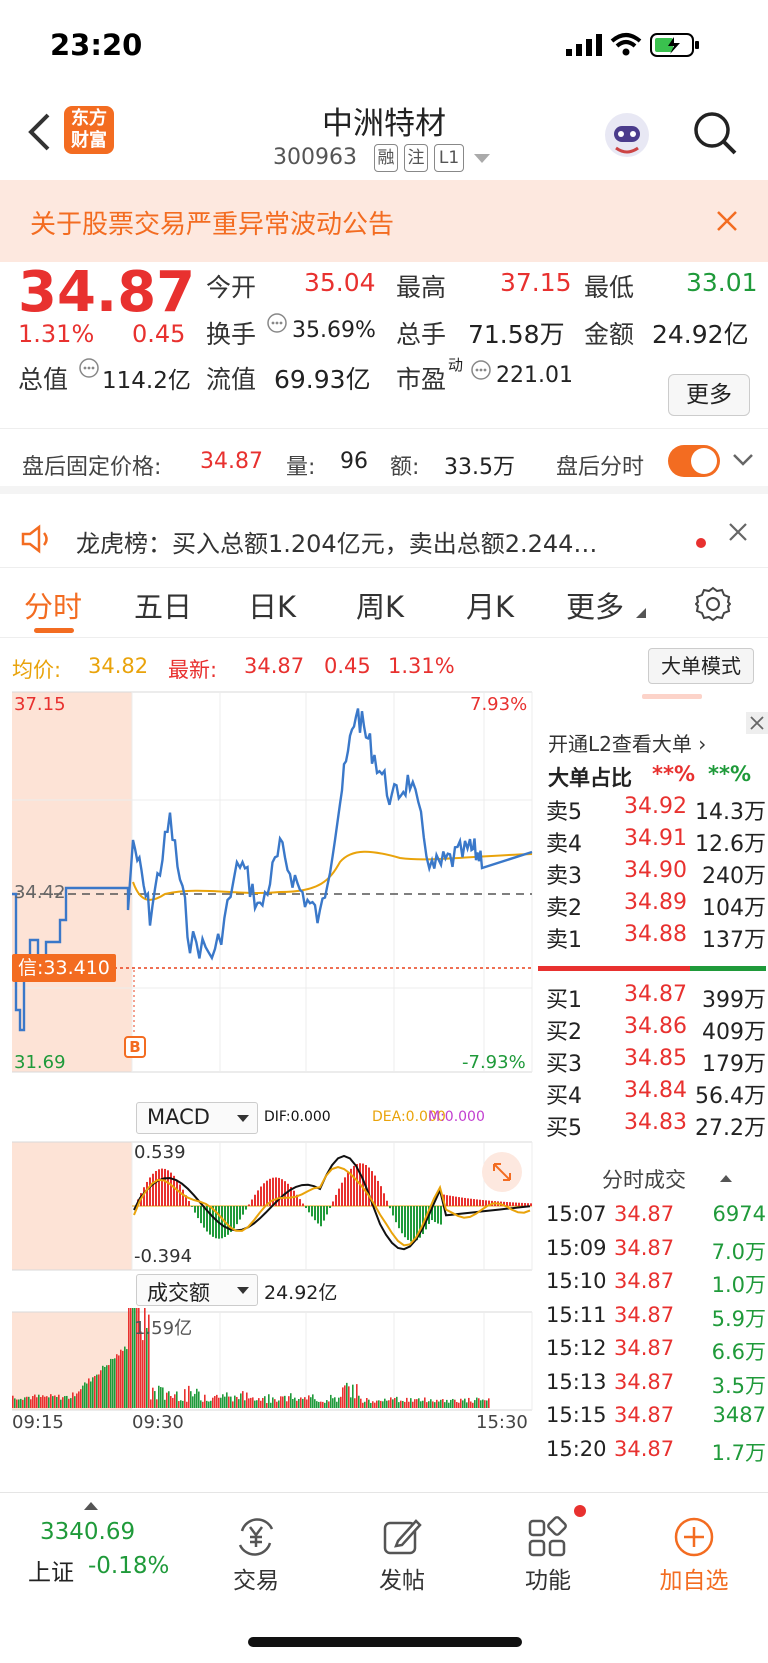  I want to click on chevron-down-icon, so click(743, 460).